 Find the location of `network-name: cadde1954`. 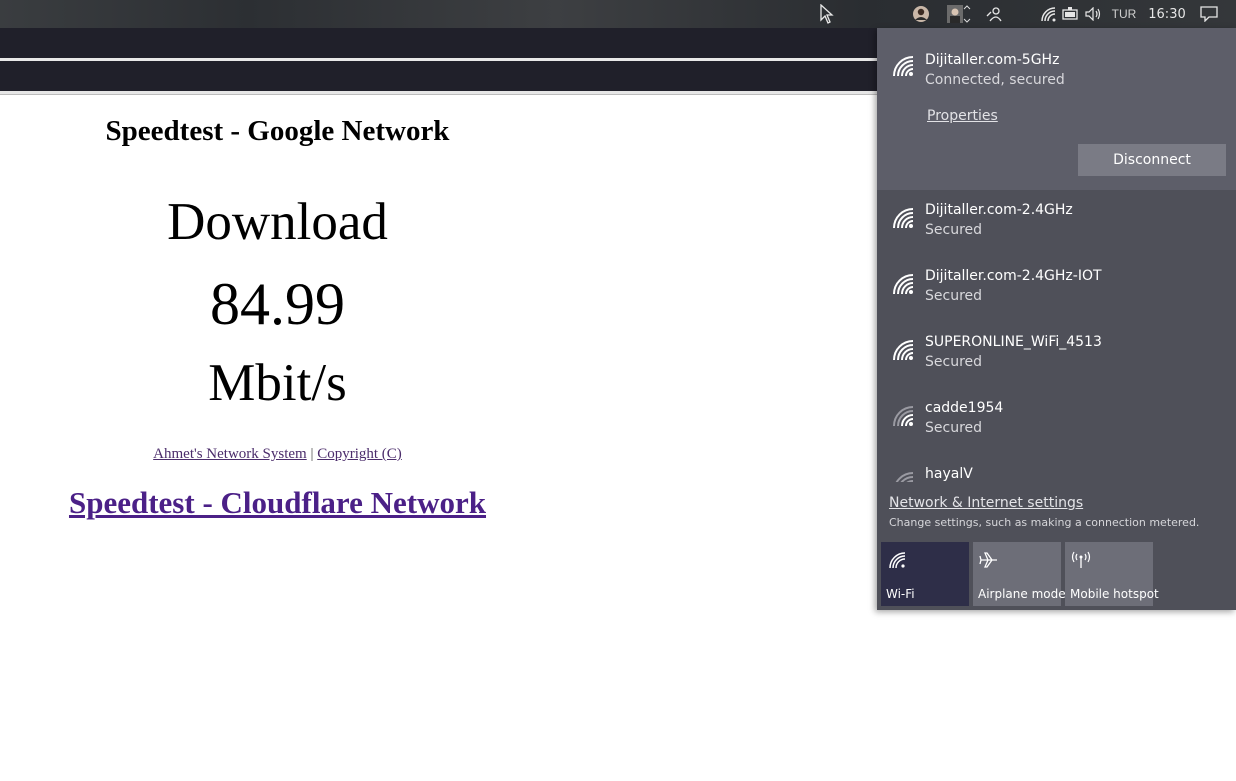

network-name: cadde1954 is located at coordinates (964, 408).